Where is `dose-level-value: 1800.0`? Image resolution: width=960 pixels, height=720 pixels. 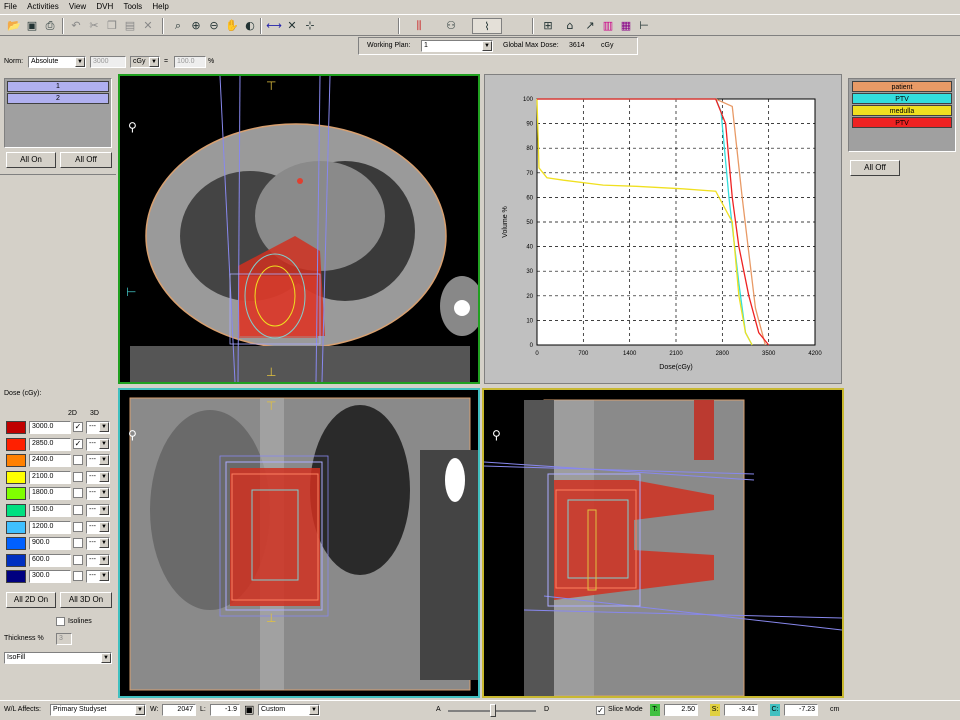 dose-level-value: 1800.0 is located at coordinates (50, 494).